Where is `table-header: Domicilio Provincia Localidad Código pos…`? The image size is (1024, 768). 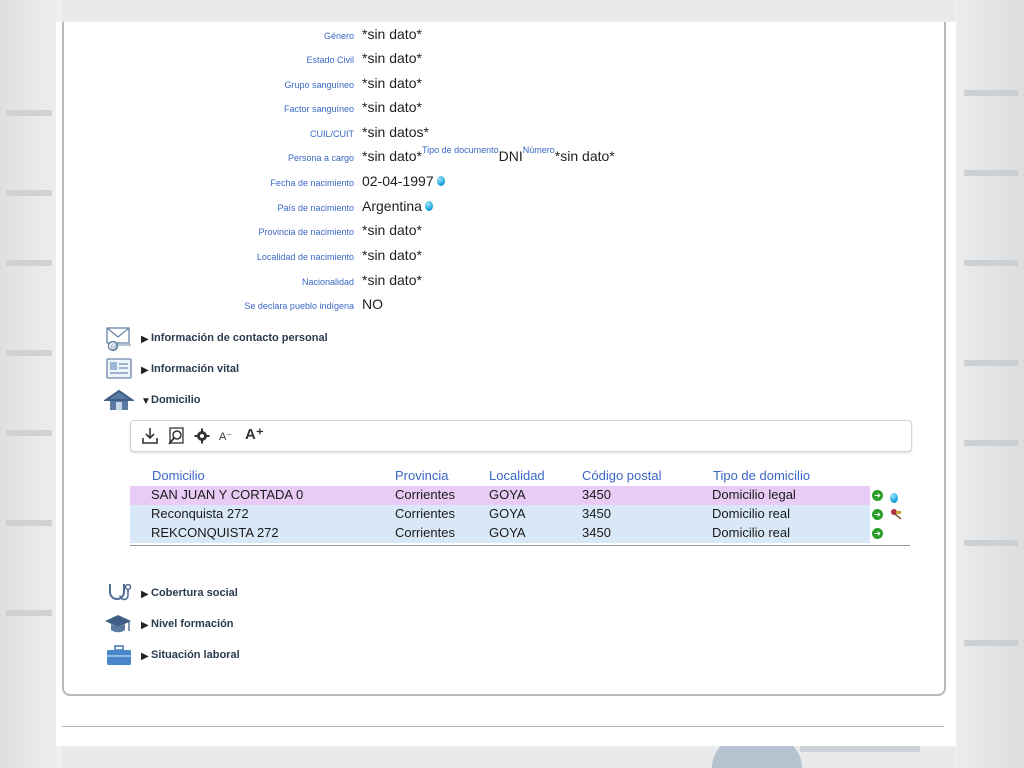 table-header: Domicilio Provincia Localidad Código pos… is located at coordinates (520, 476).